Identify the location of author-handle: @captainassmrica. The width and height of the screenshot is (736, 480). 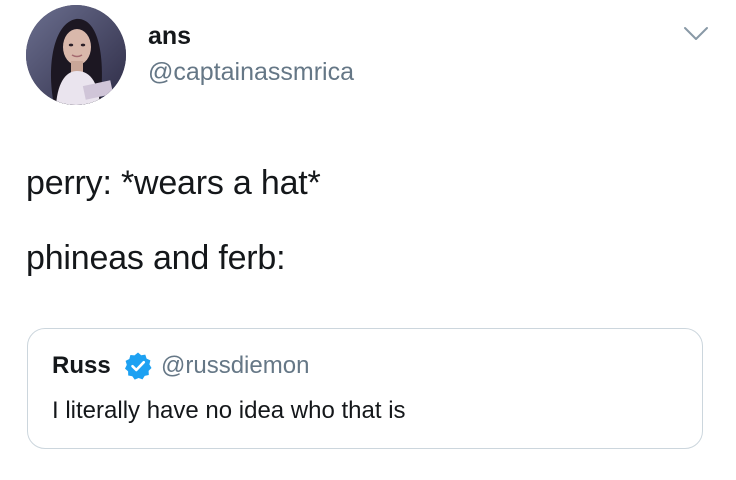
(251, 72).